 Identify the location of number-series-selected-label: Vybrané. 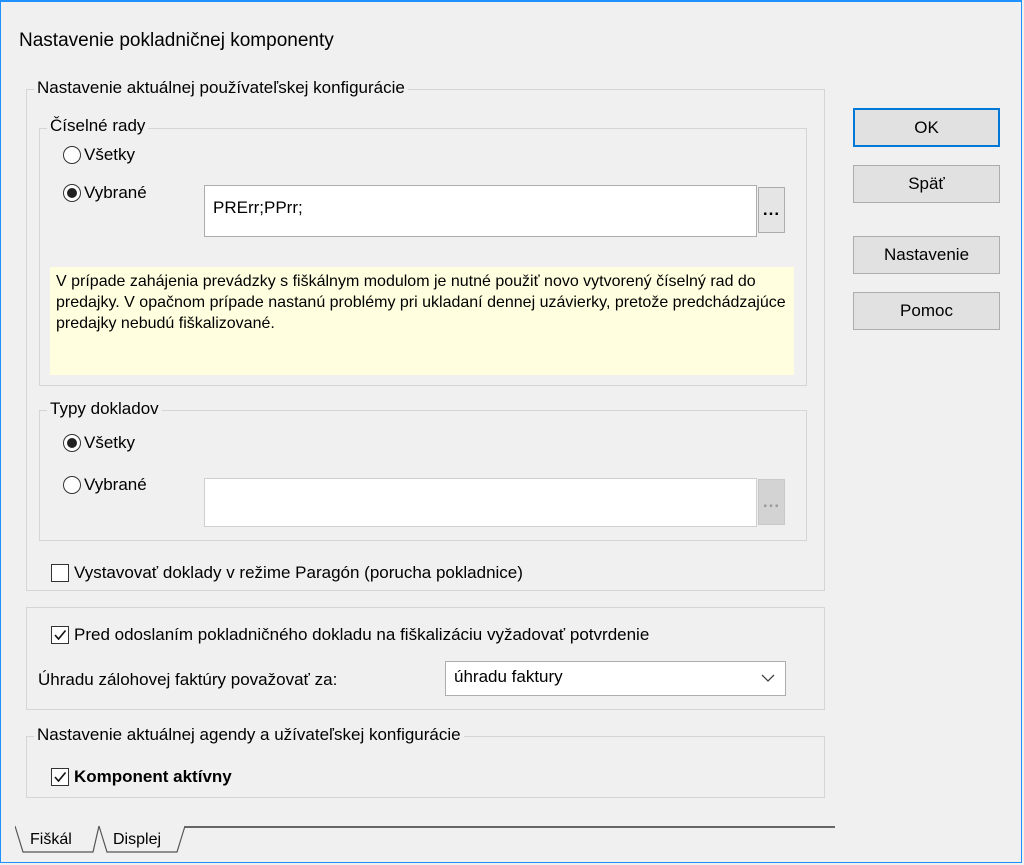
(115, 193).